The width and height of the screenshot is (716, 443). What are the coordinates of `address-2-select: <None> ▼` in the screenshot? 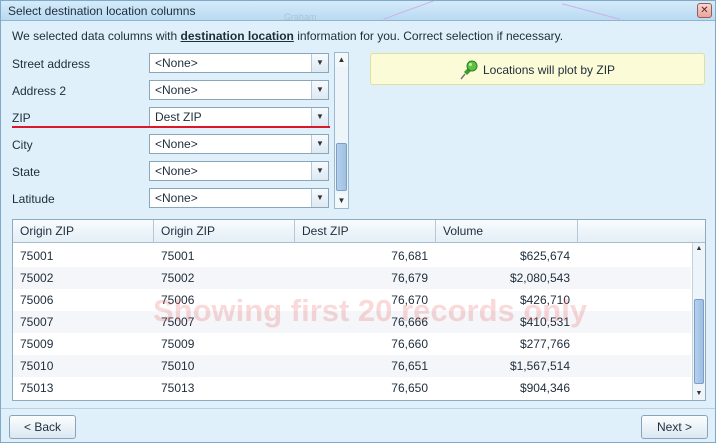 It's located at (239, 90).